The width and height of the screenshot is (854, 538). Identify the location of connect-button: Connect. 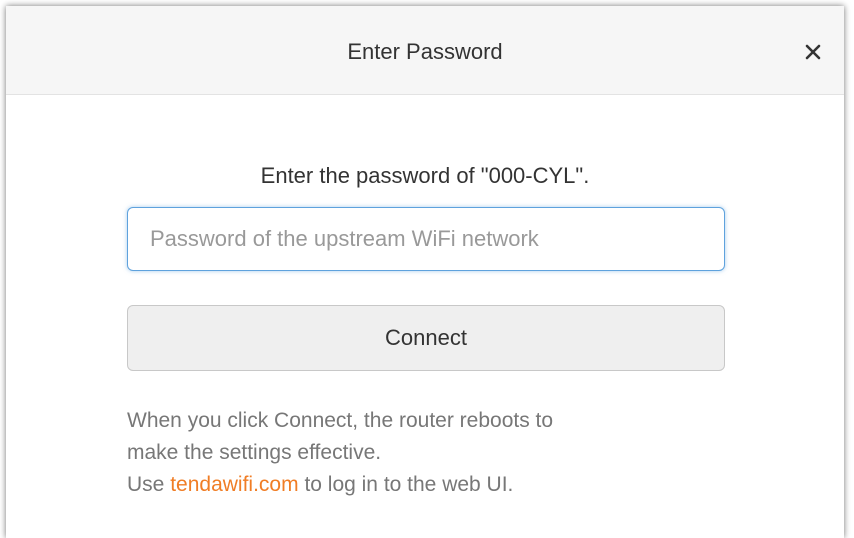
(426, 338).